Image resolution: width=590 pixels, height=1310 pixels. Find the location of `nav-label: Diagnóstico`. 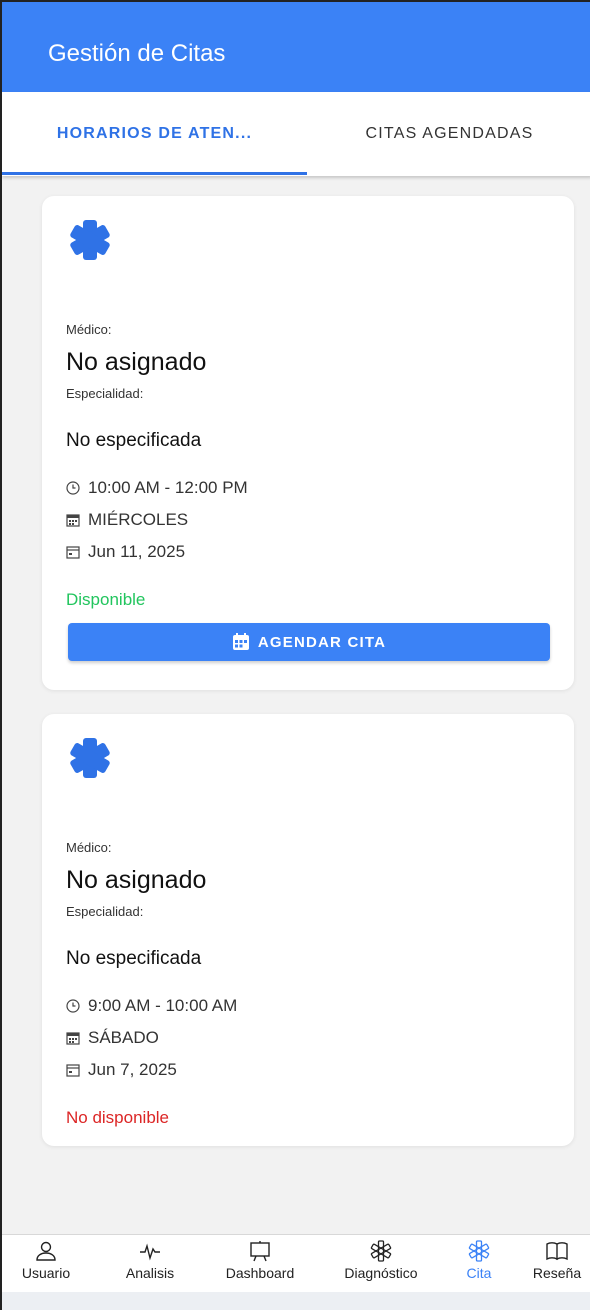

nav-label: Diagnóstico is located at coordinates (381, 1273).